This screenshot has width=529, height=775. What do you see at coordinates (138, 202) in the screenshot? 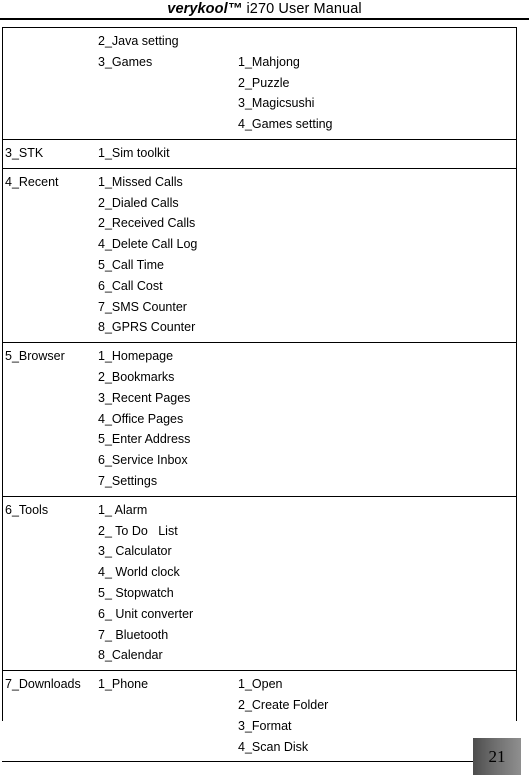
I see `menu-item: 2_Dialed Calls` at bounding box center [138, 202].